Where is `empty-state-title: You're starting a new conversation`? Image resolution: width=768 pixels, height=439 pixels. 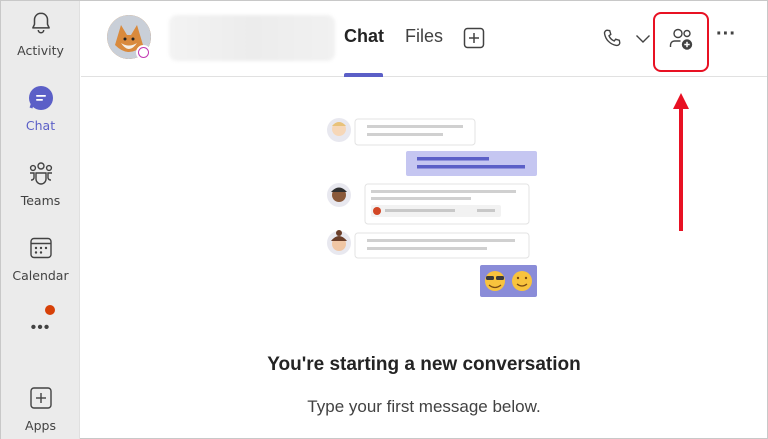 empty-state-title: You're starting a new conversation is located at coordinates (424, 364).